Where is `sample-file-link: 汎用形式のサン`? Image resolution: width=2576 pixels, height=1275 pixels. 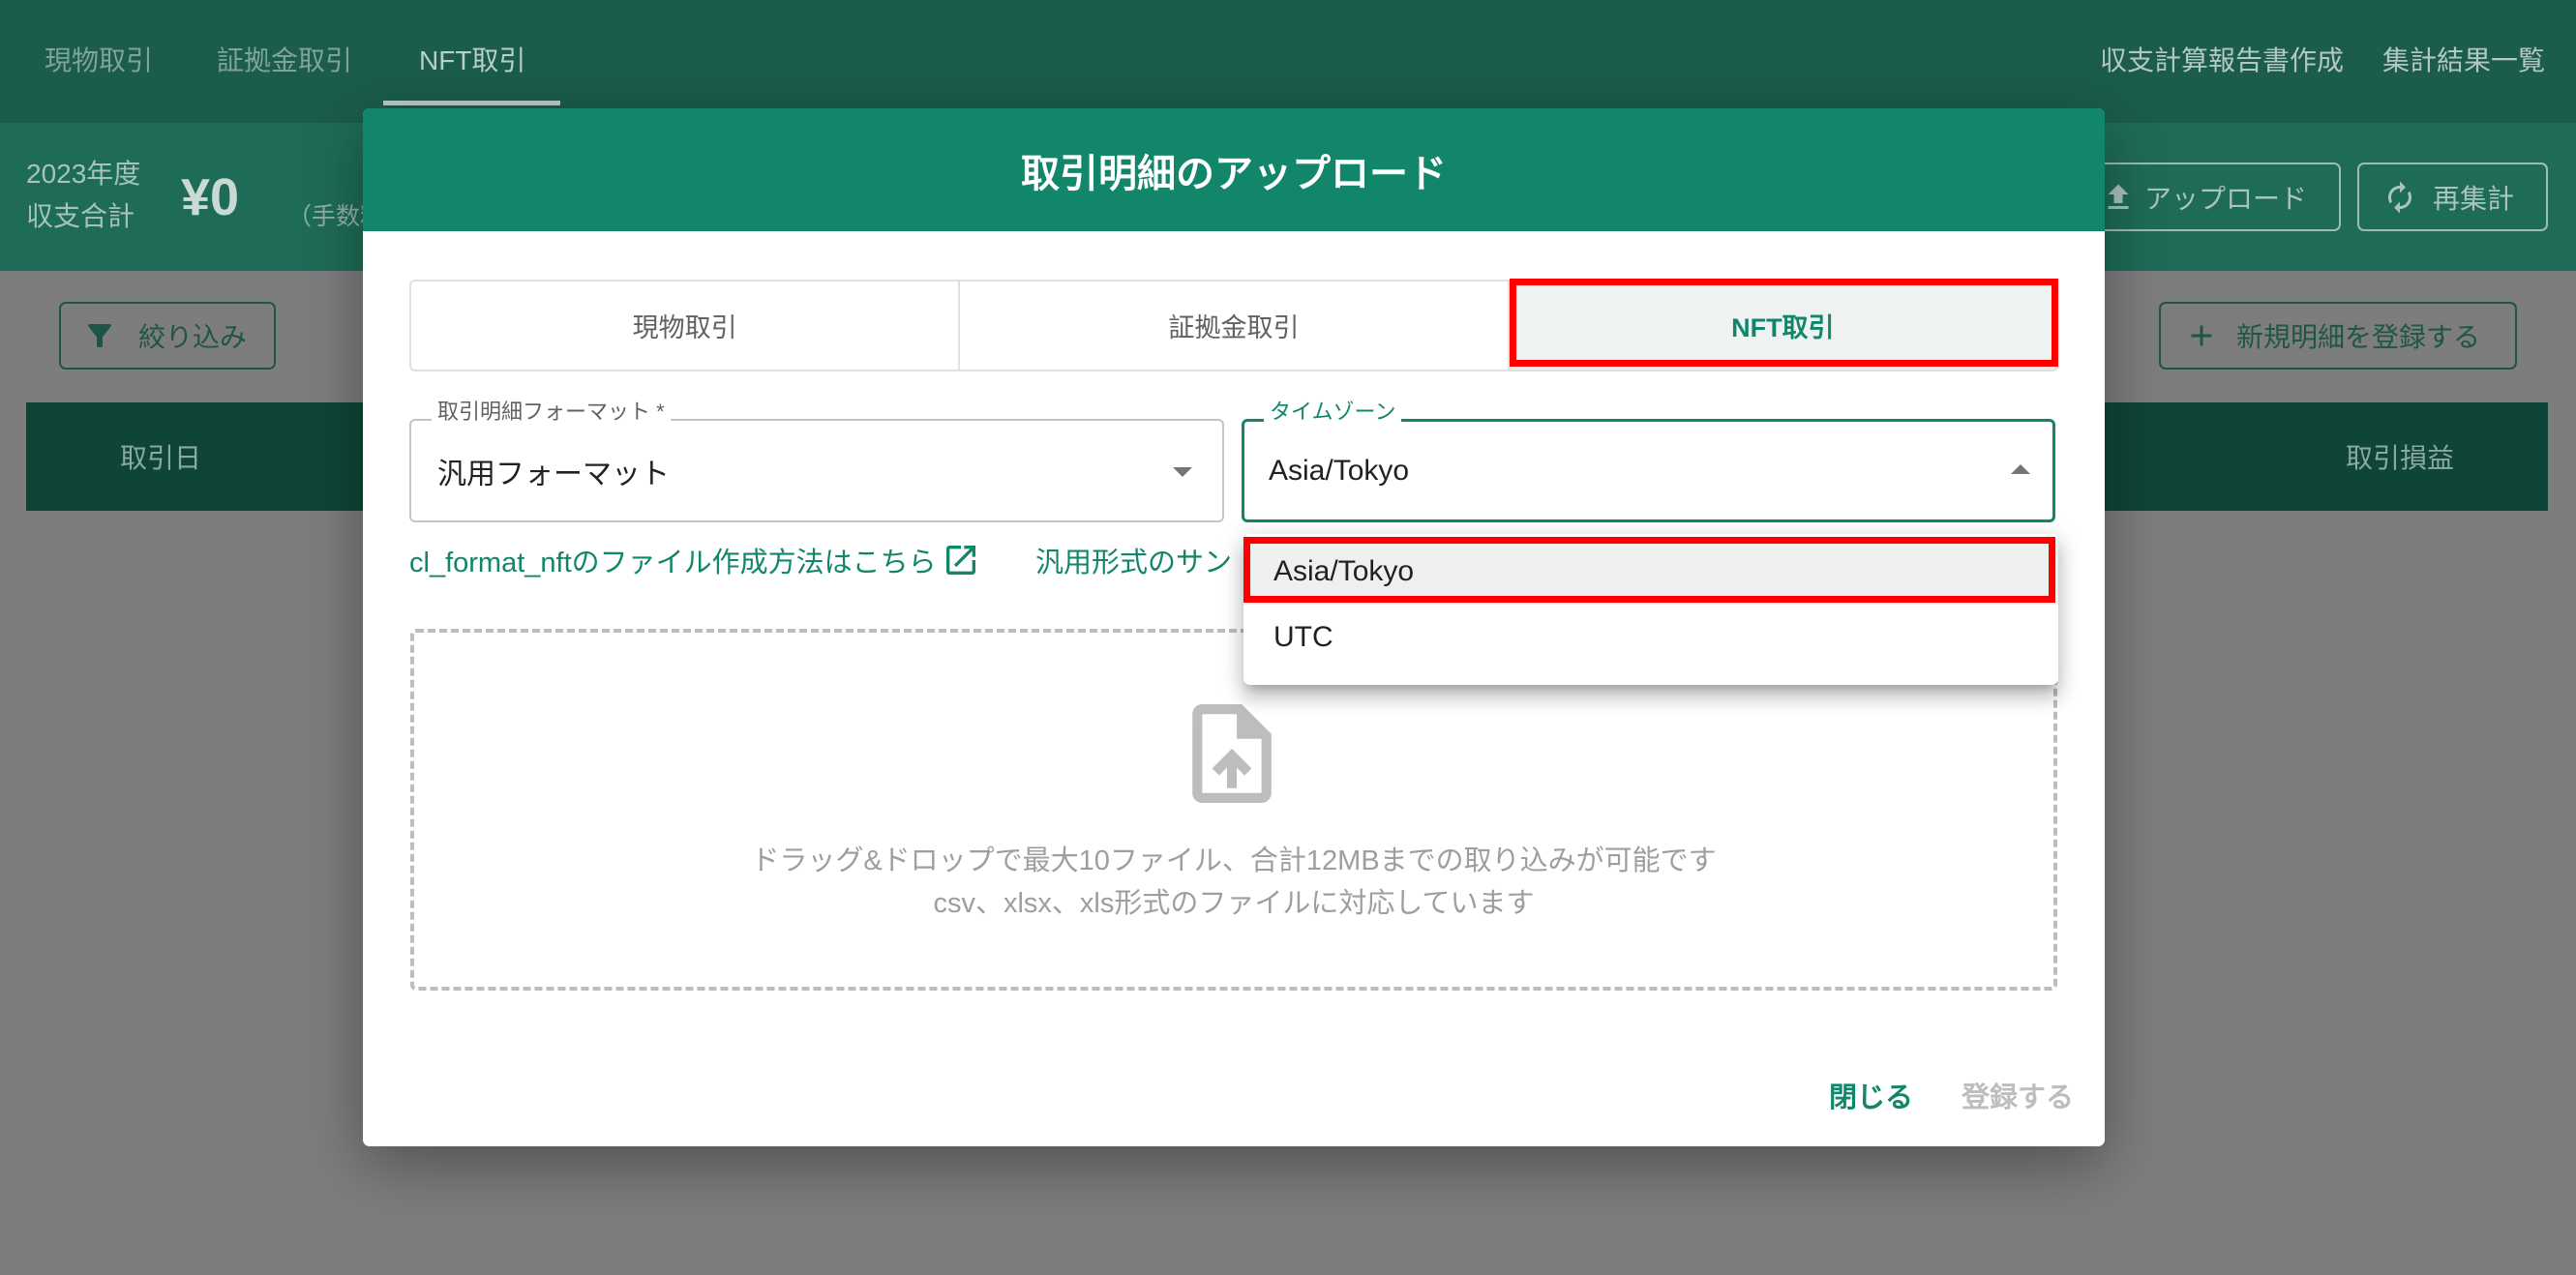
sample-file-link: 汎用形式のサン is located at coordinates (1133, 560).